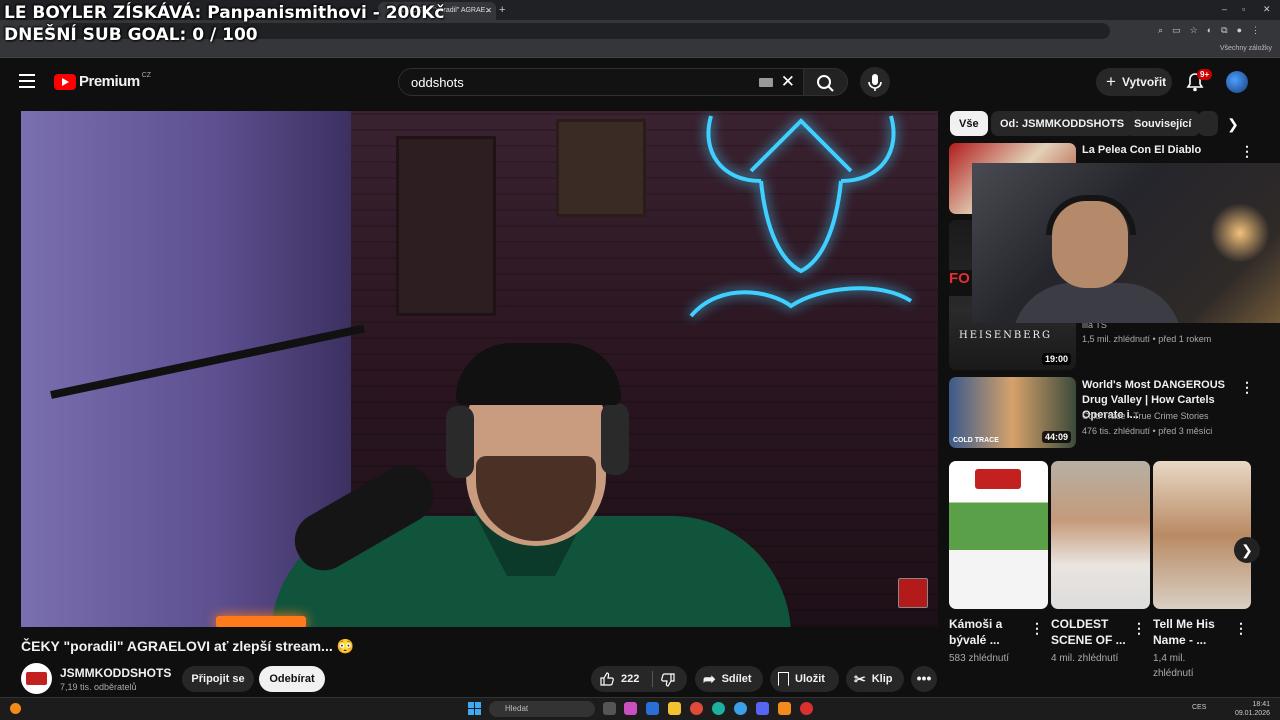 Image resolution: width=1280 pixels, height=720 pixels. What do you see at coordinates (1237, 82) in the screenshot?
I see `account-avatar` at bounding box center [1237, 82].